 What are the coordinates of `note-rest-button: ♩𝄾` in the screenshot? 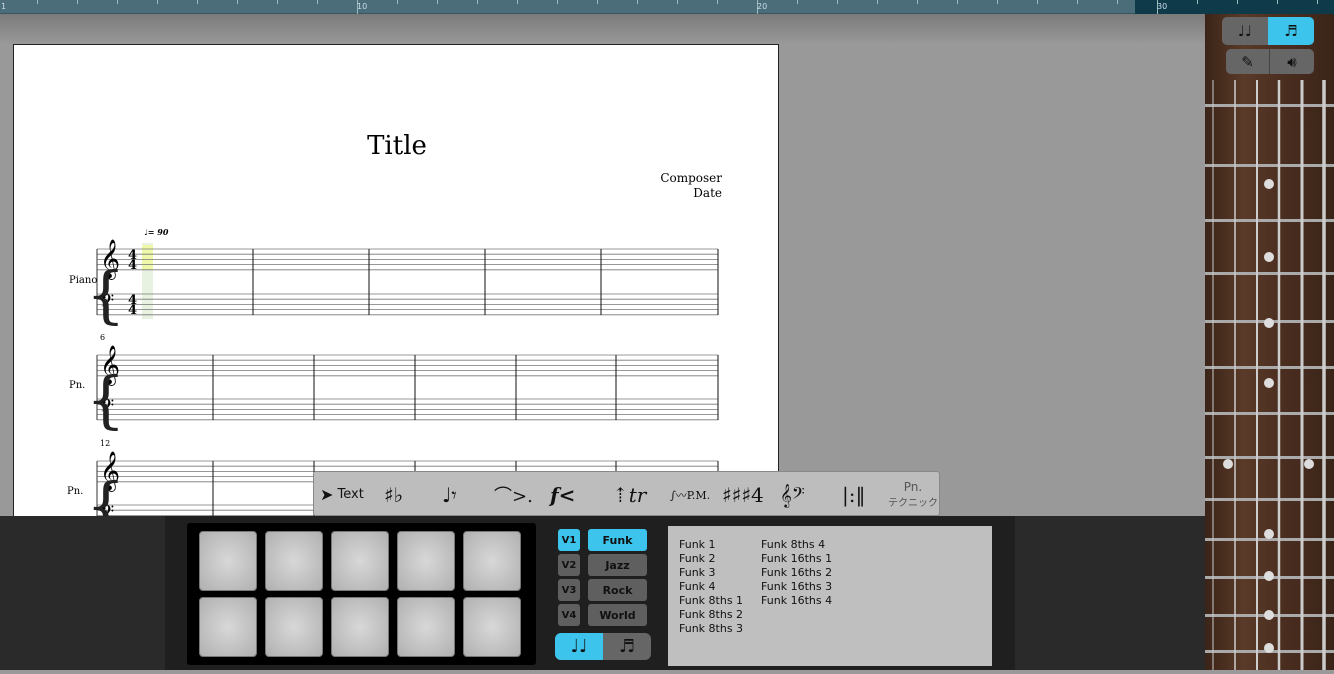 It's located at (449, 494).